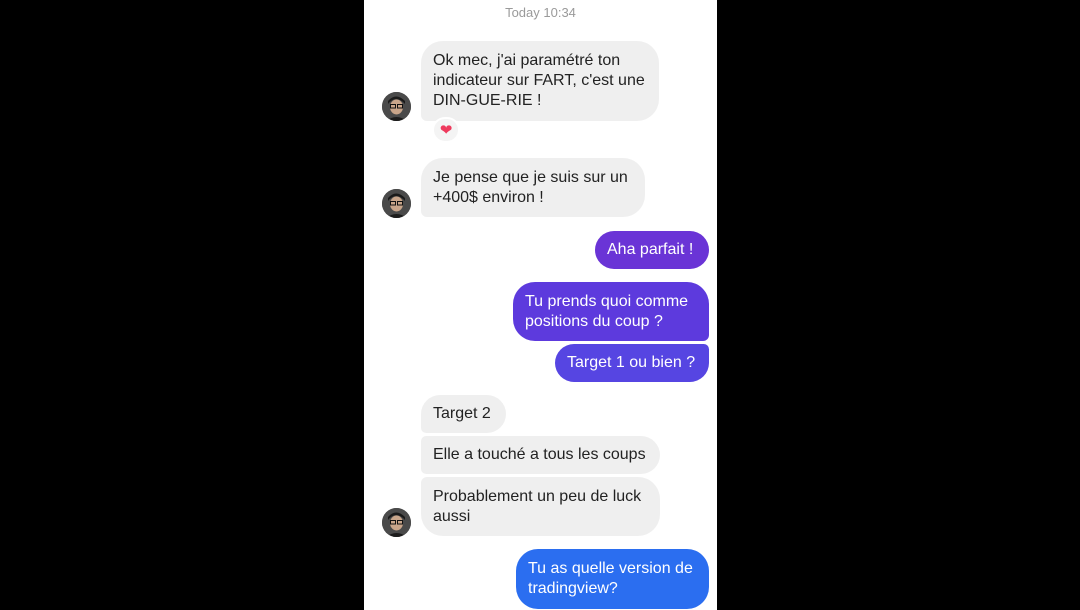 The height and width of the screenshot is (610, 1080). What do you see at coordinates (612, 579) in the screenshot?
I see `outgoing-message: Tu as quelle version de tradingview?` at bounding box center [612, 579].